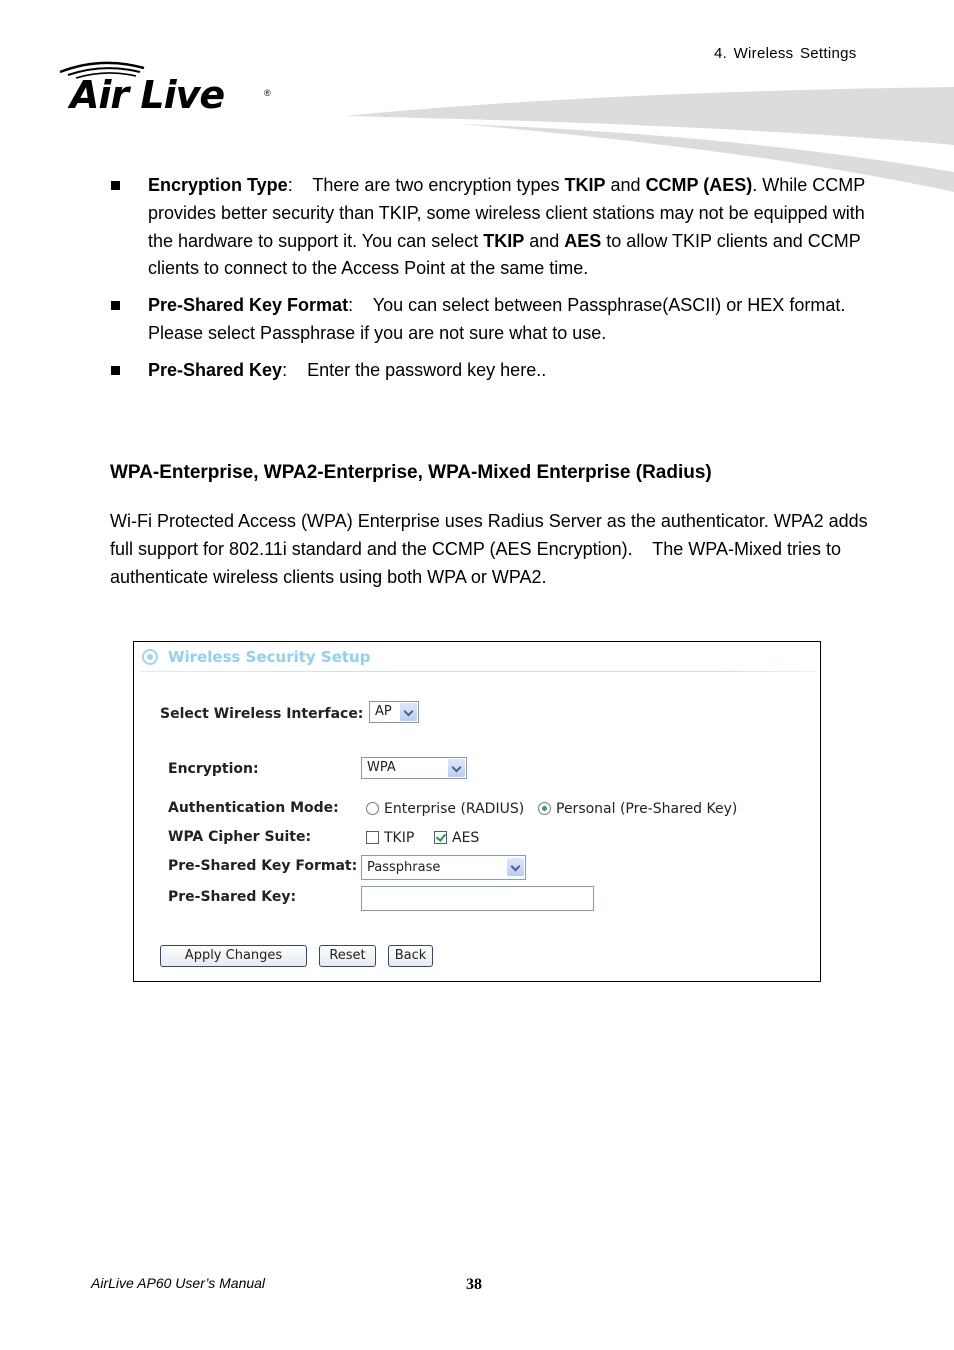 The image size is (954, 1350). What do you see at coordinates (267, 93) in the screenshot?
I see `registered-mark: ®` at bounding box center [267, 93].